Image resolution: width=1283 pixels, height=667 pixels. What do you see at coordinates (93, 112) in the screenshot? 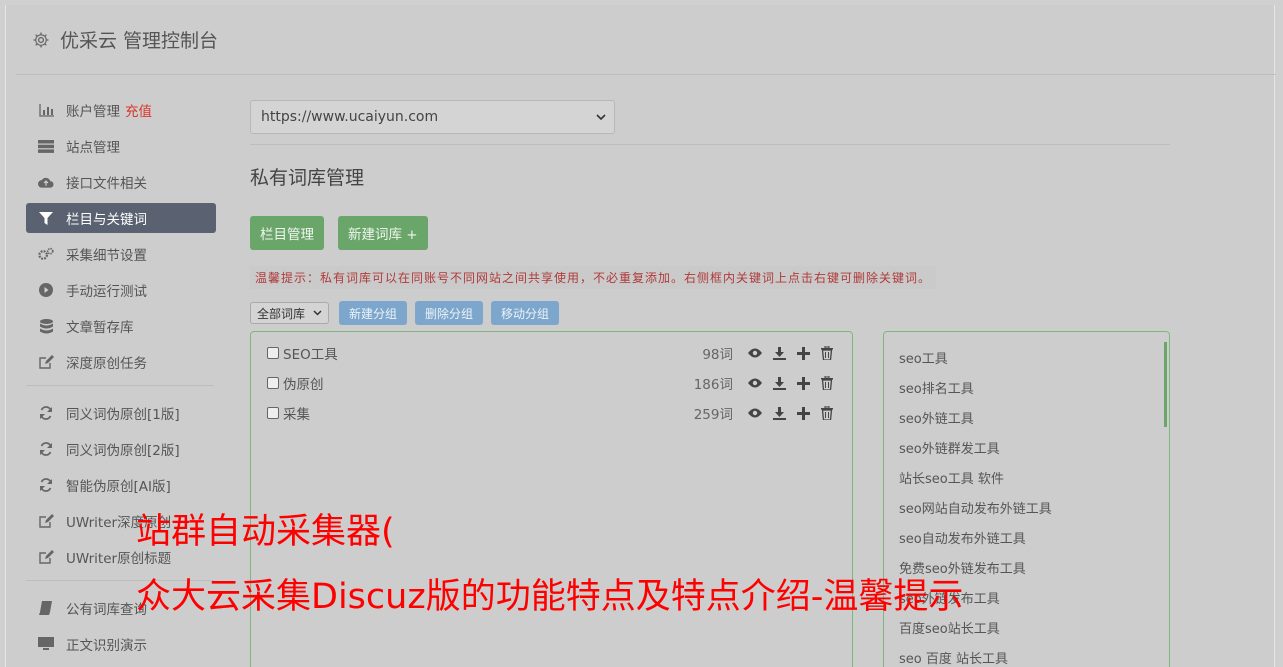
I see `sidebar-item-label: 账户管理` at bounding box center [93, 112].